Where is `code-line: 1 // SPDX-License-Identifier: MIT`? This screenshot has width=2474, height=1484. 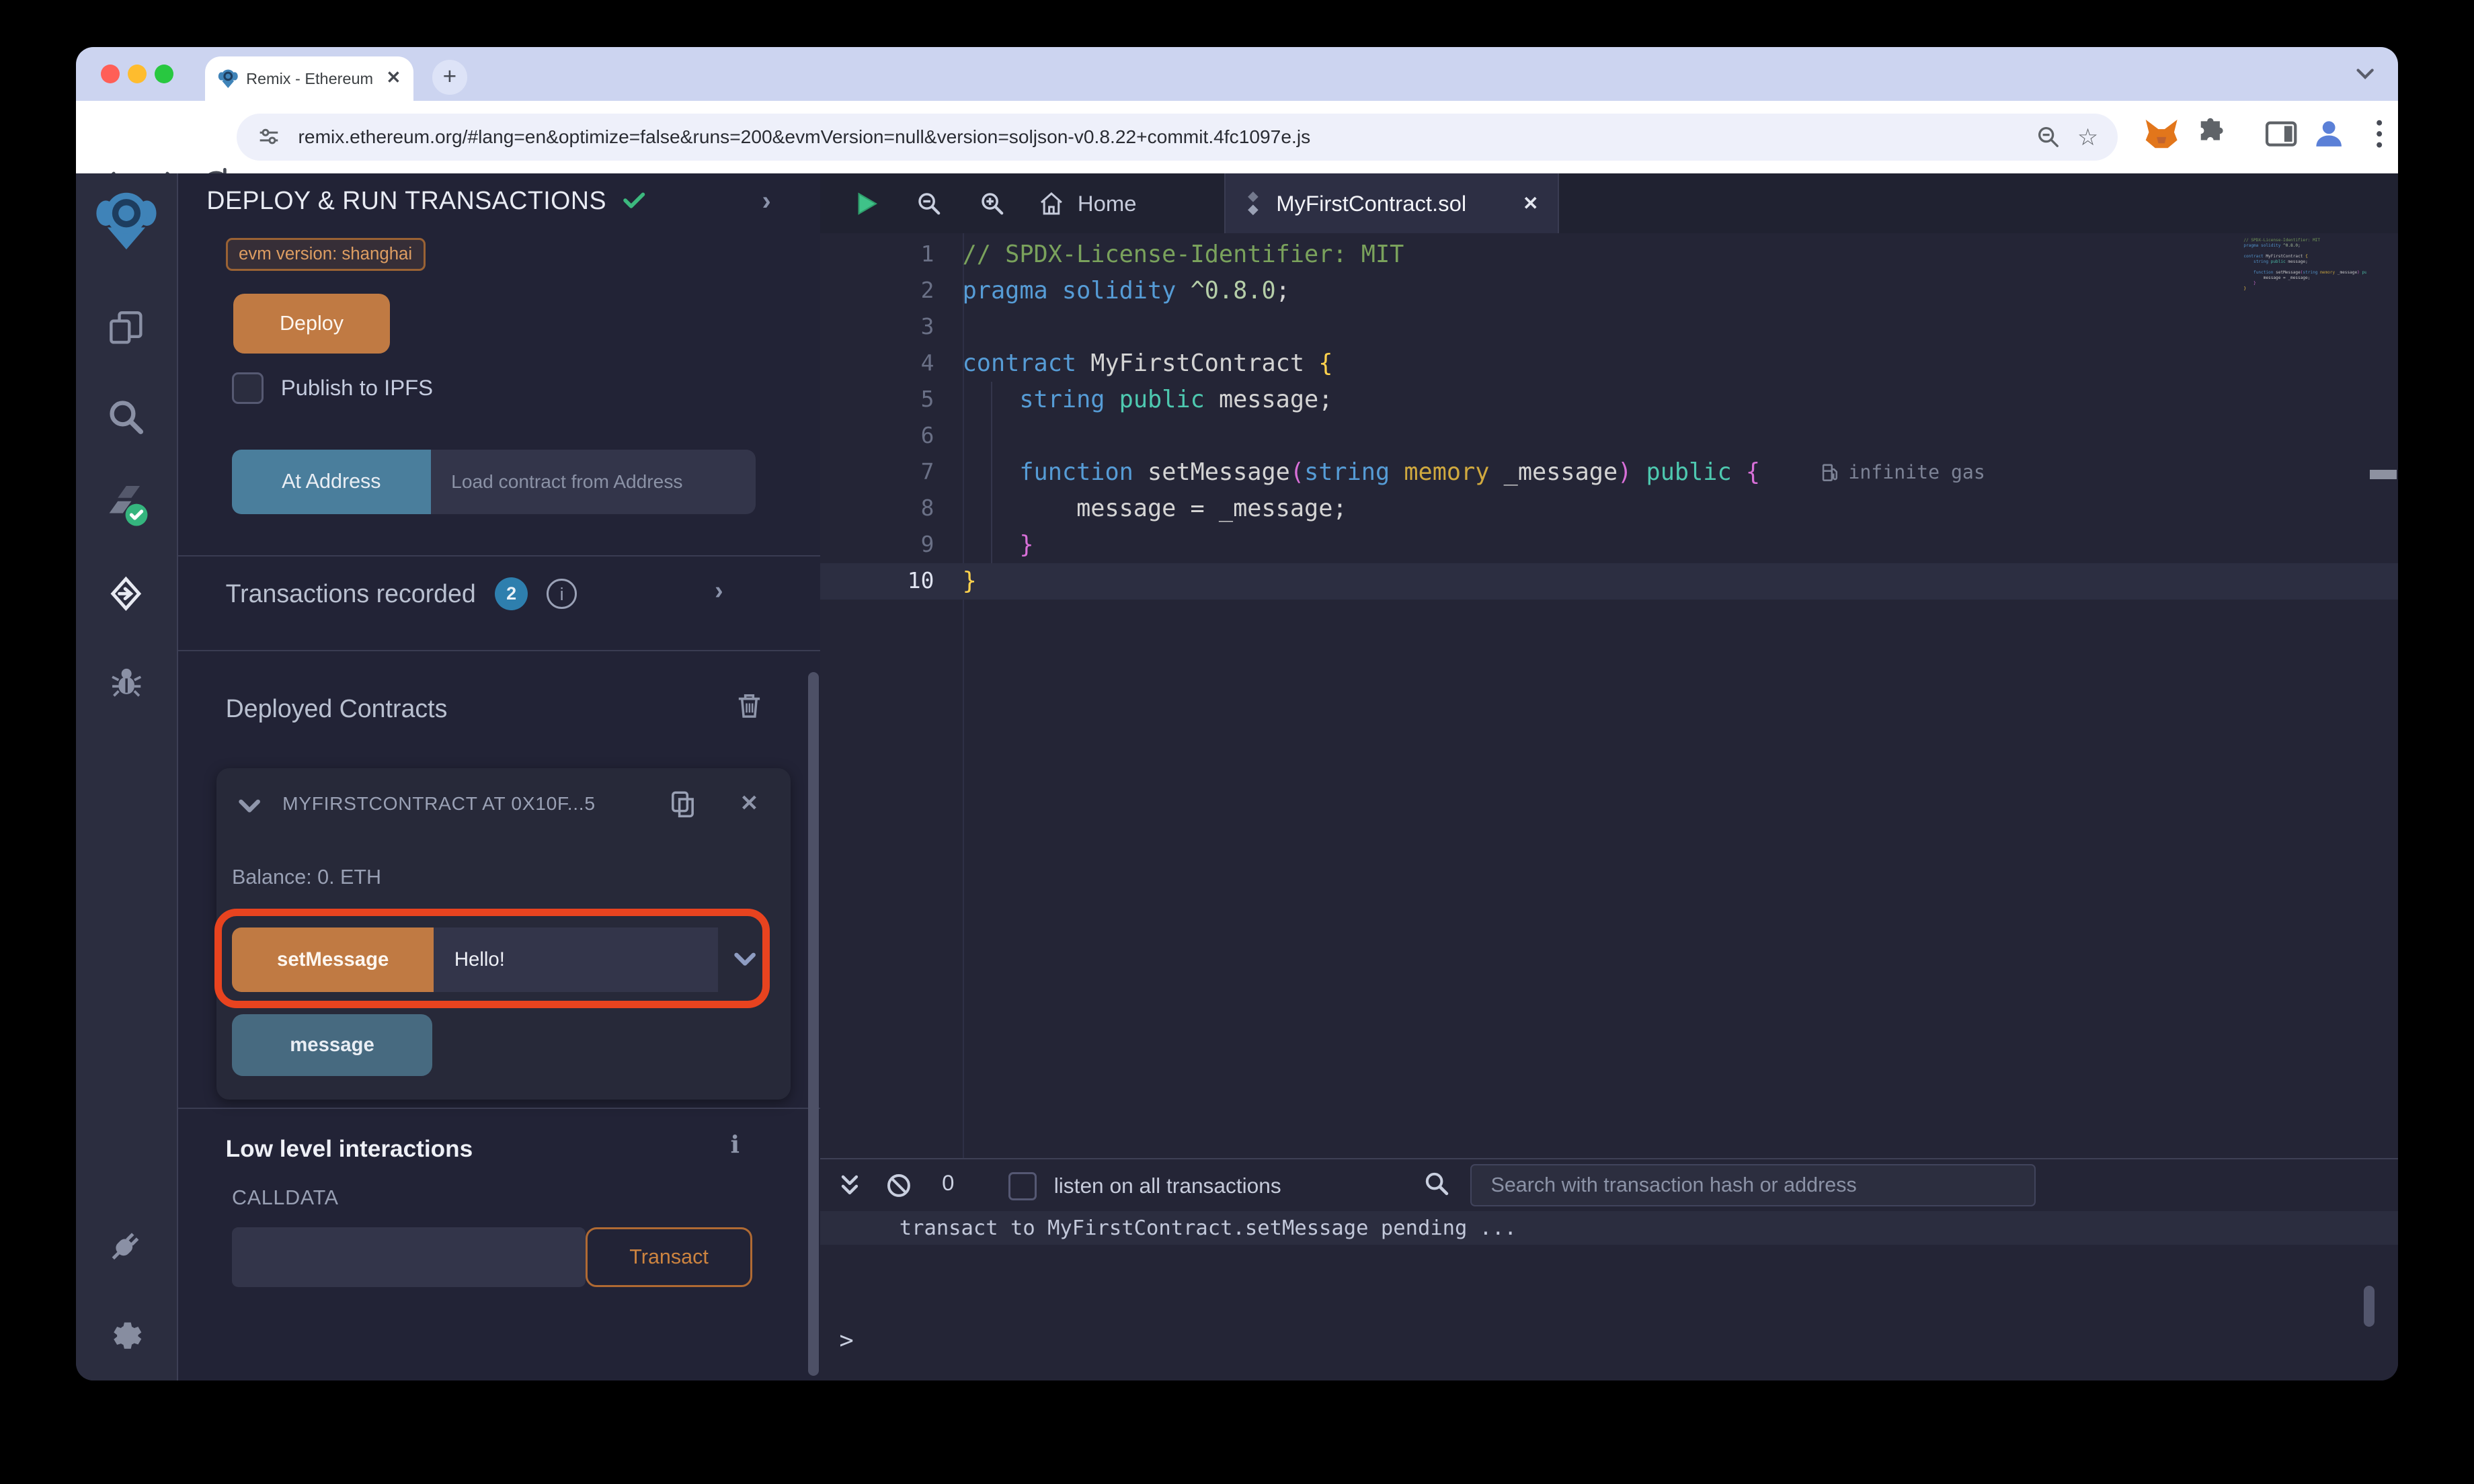
code-line: 1 // SPDX-License-Identifier: MIT is located at coordinates (1609, 255).